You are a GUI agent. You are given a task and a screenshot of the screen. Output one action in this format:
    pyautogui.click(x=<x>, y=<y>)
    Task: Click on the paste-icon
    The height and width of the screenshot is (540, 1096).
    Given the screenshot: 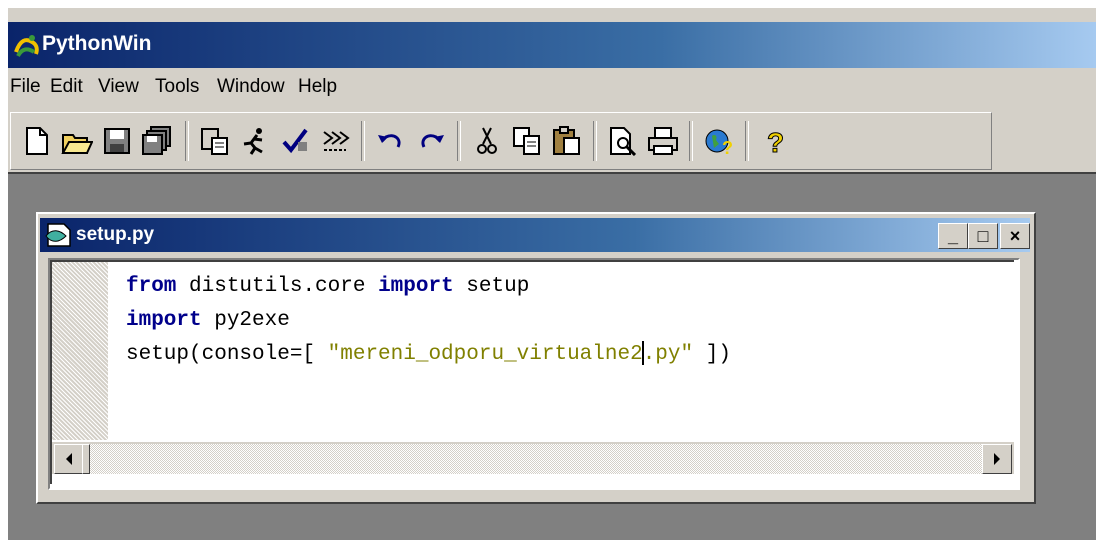 What is the action you would take?
    pyautogui.click(x=215, y=141)
    